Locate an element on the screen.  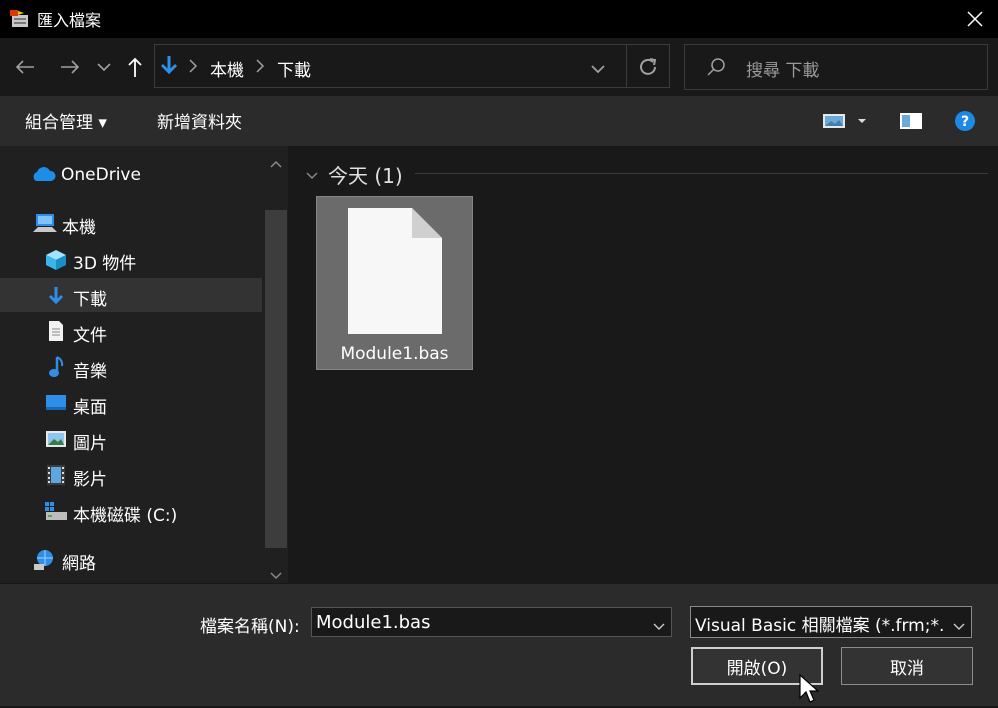
search-icon is located at coordinates (716, 69).